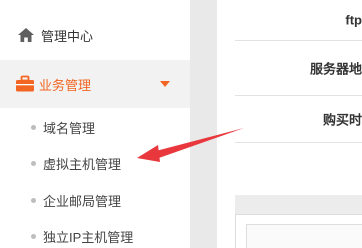 The image size is (362, 248). I want to click on sidebar-item-domain-management: 域名管理, so click(95, 127).